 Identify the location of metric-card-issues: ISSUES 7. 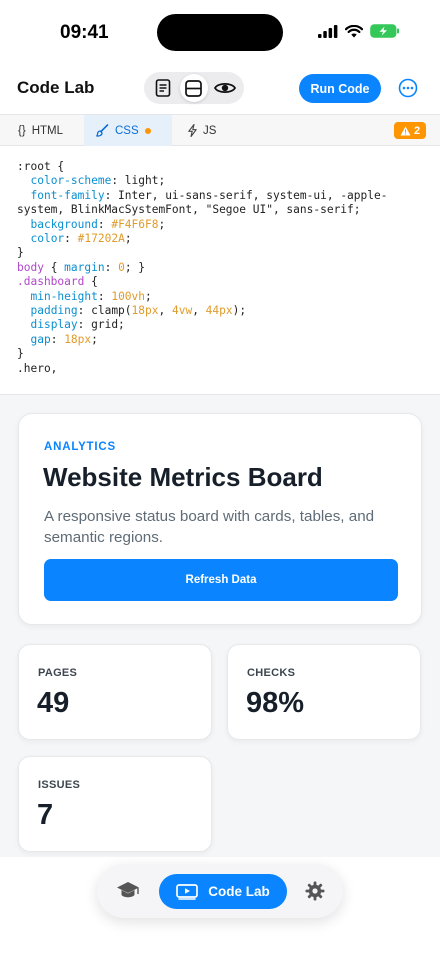
(115, 804).